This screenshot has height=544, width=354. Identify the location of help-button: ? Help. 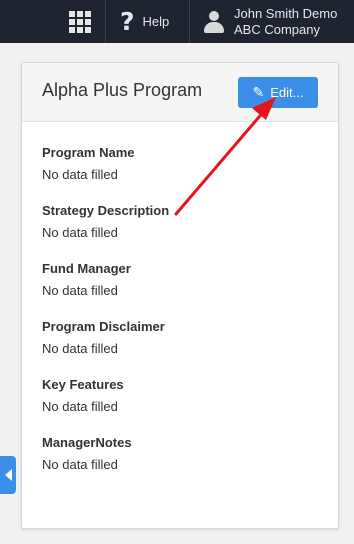
(147, 21).